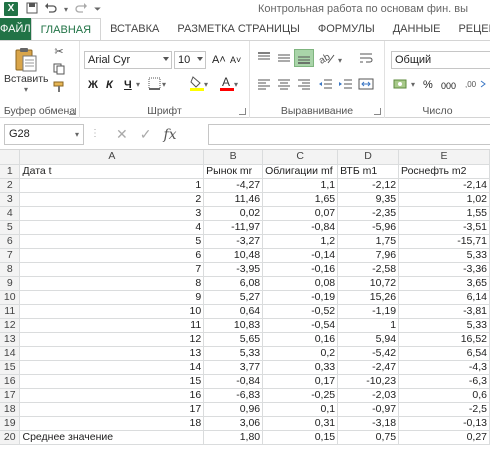 This screenshot has width=490, height=450. I want to click on cell-e: -2,14, so click(444, 185).